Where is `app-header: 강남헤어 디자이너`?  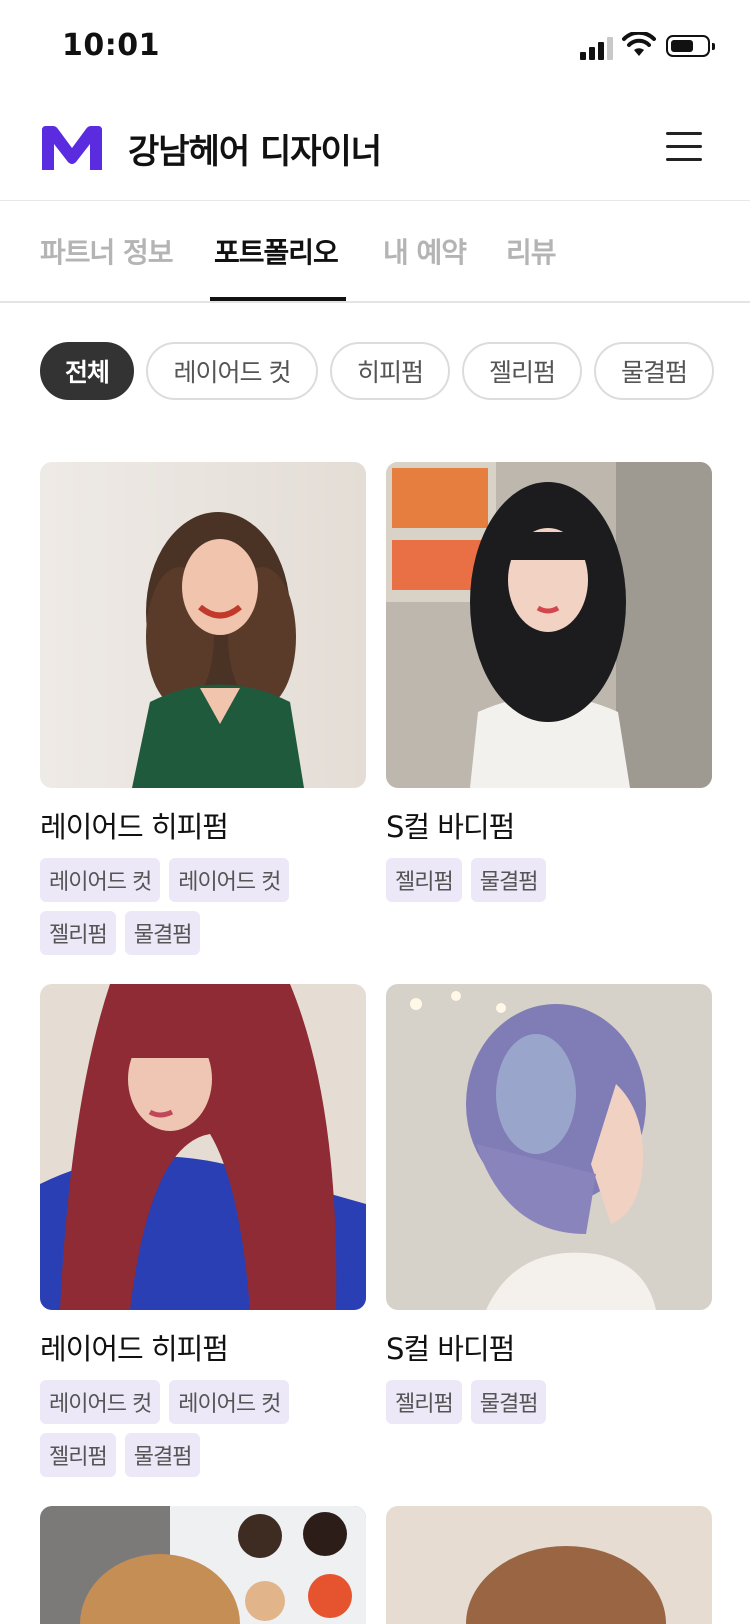 app-header: 강남헤어 디자이너 is located at coordinates (375, 148).